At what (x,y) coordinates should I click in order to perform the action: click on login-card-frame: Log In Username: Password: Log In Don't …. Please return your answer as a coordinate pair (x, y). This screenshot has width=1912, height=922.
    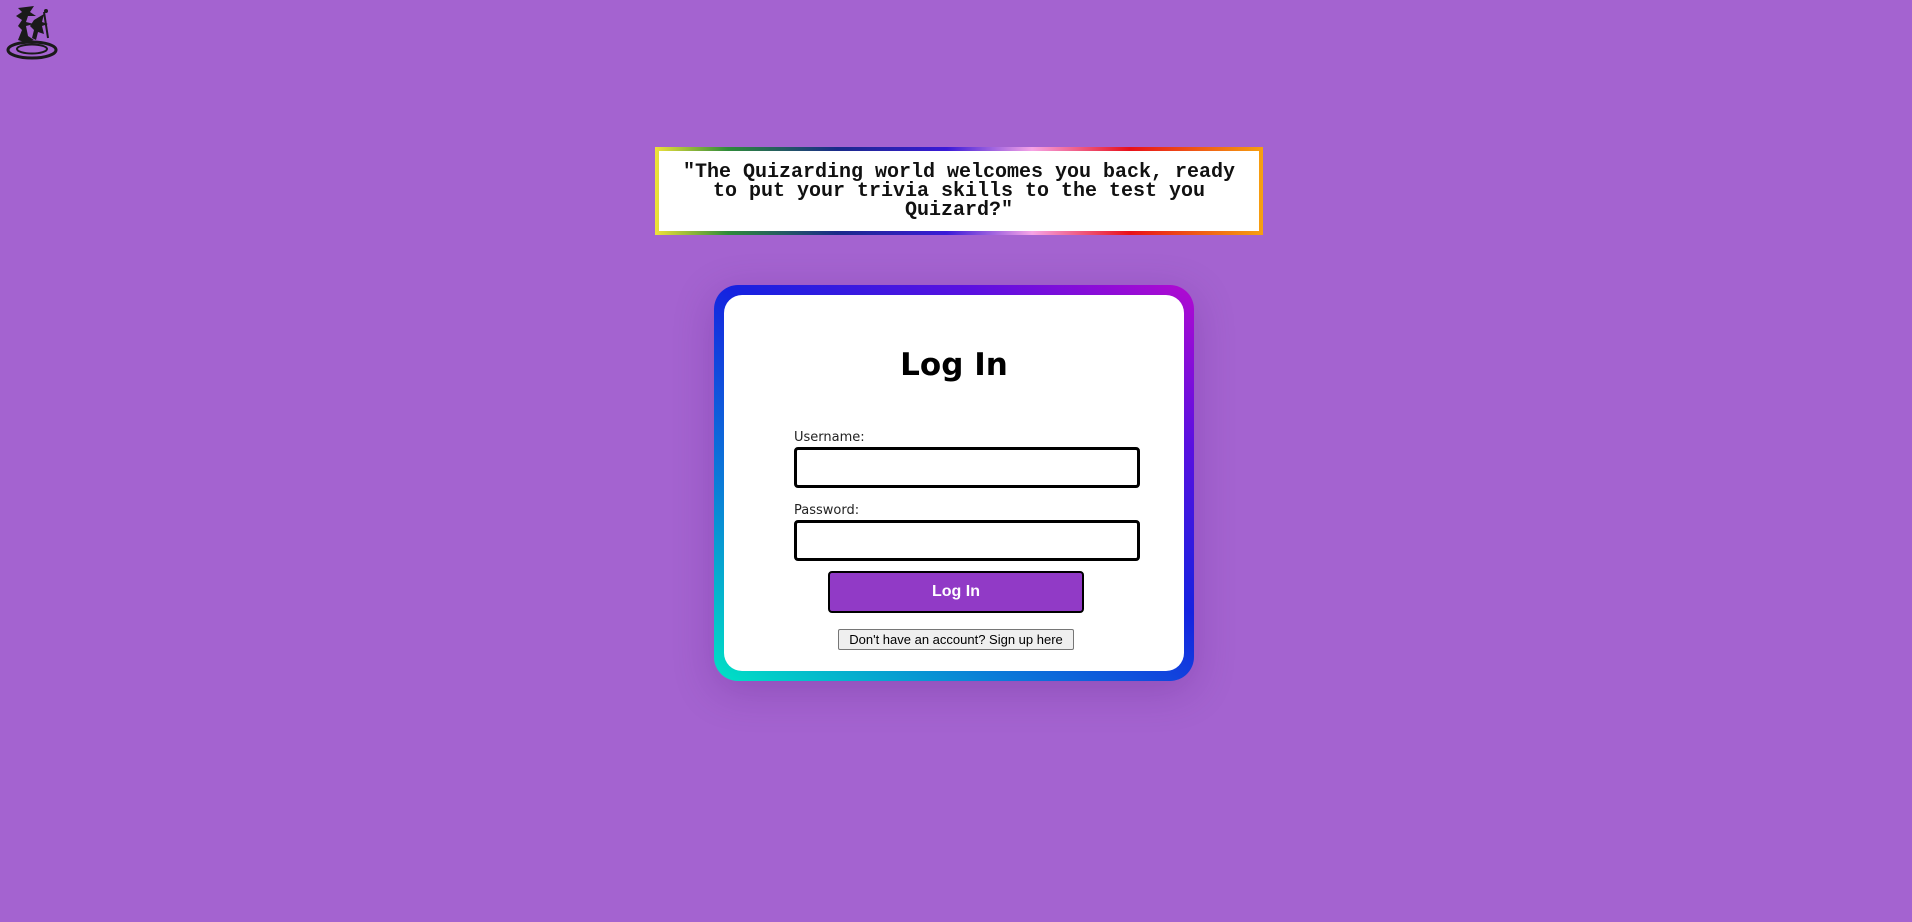
    Looking at the image, I should click on (954, 483).